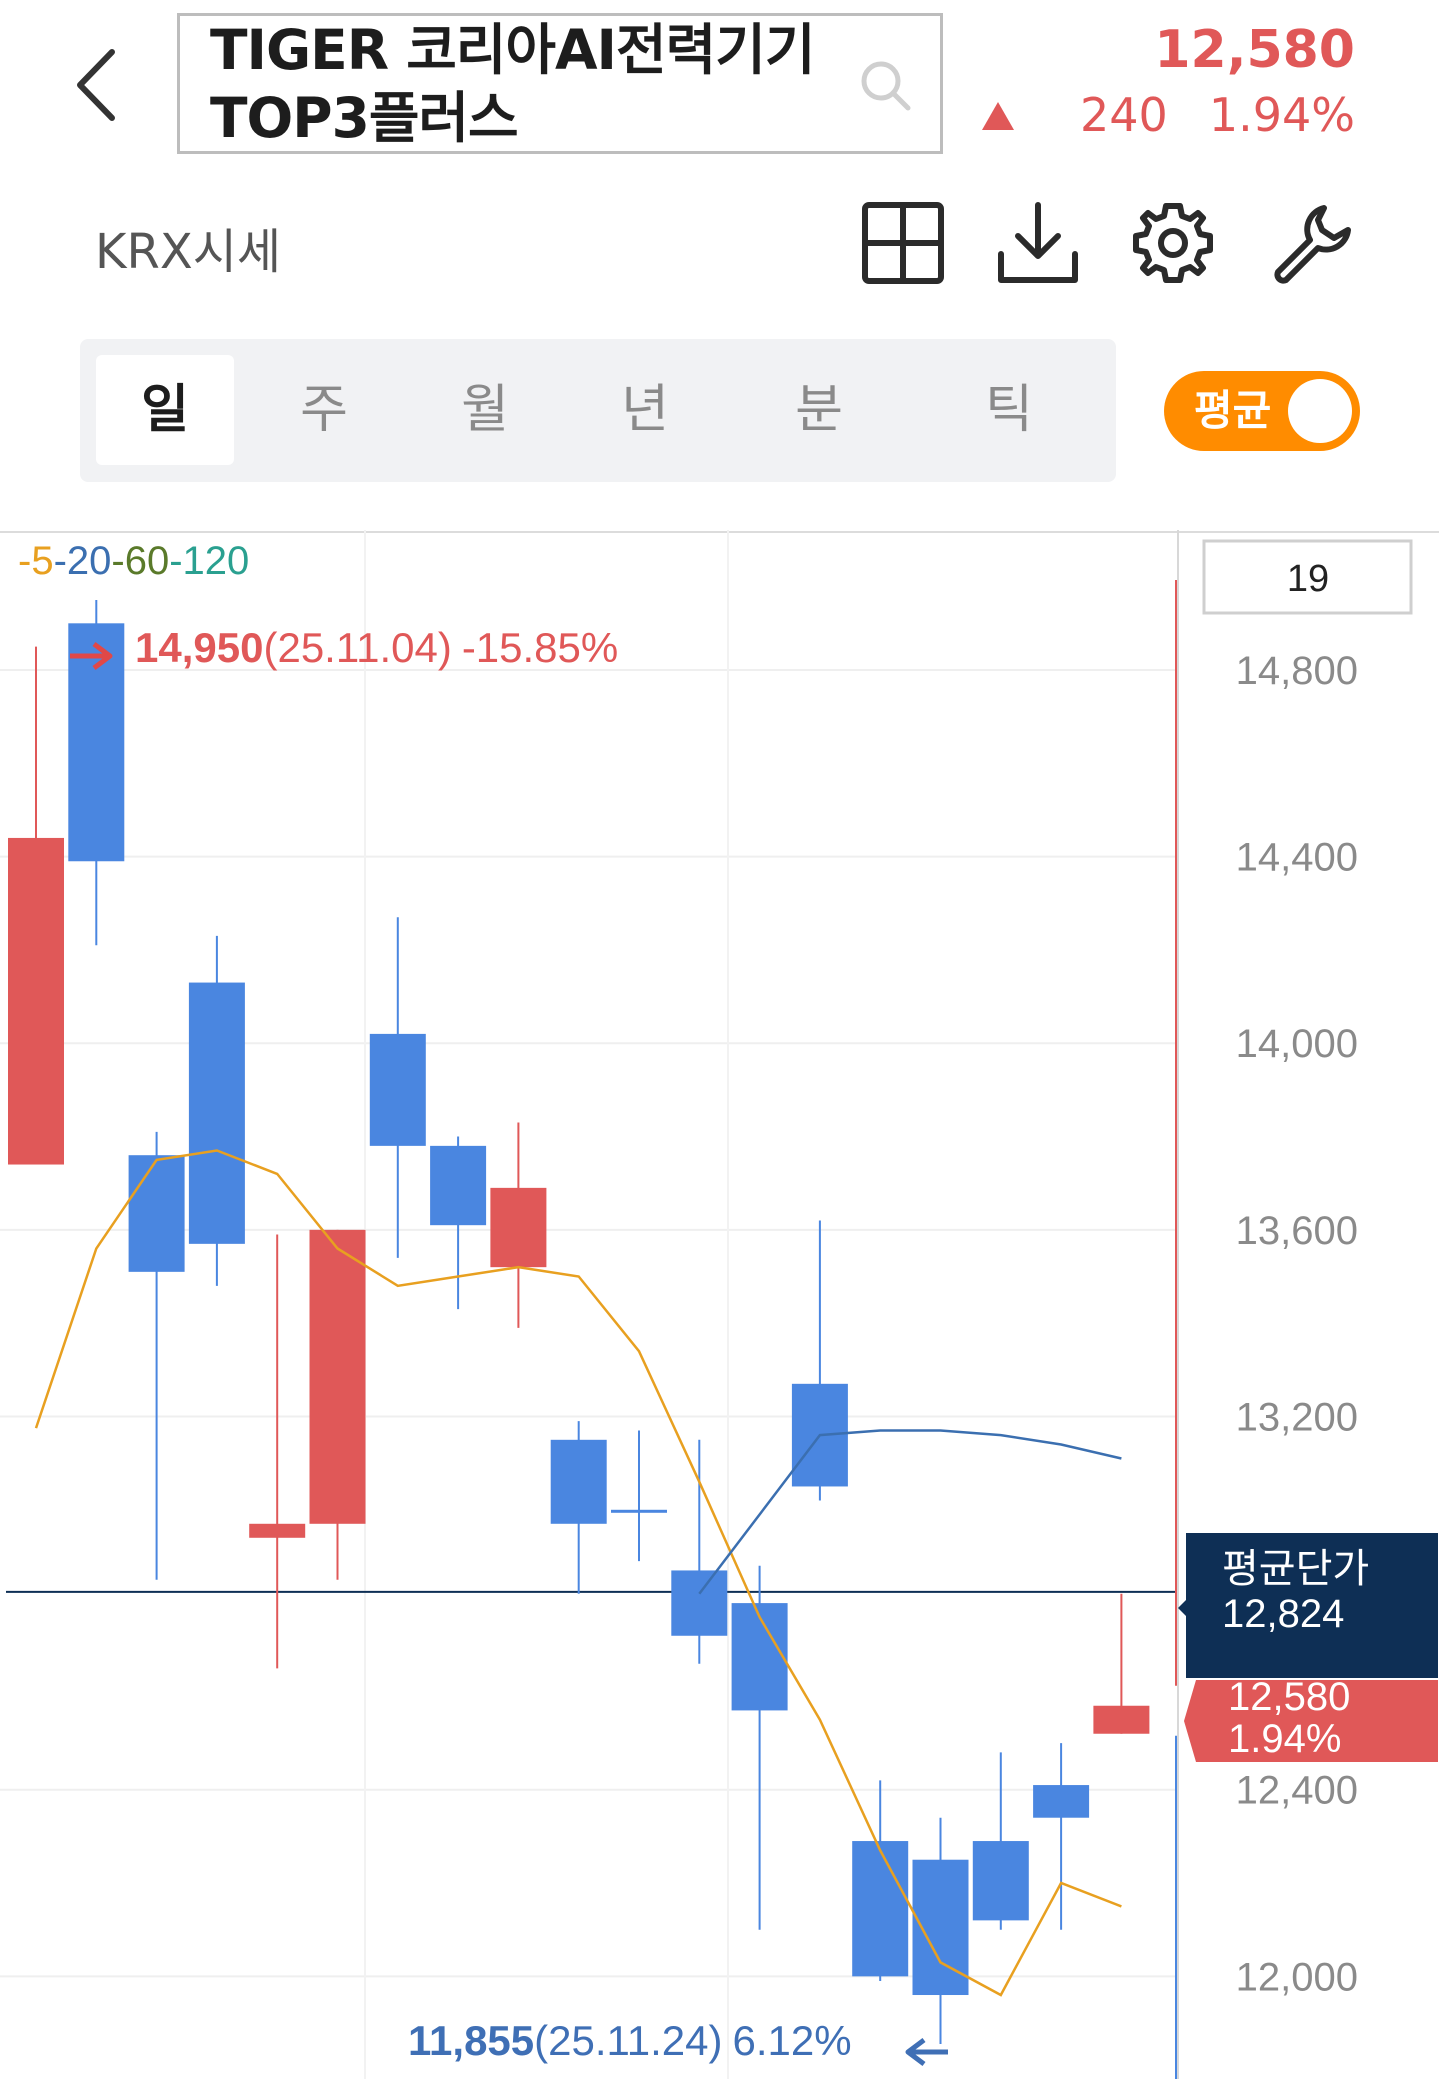 This screenshot has width=1439, height=2079. What do you see at coordinates (1295, 1569) in the screenshot?
I see `avg-price-label: 평균단가` at bounding box center [1295, 1569].